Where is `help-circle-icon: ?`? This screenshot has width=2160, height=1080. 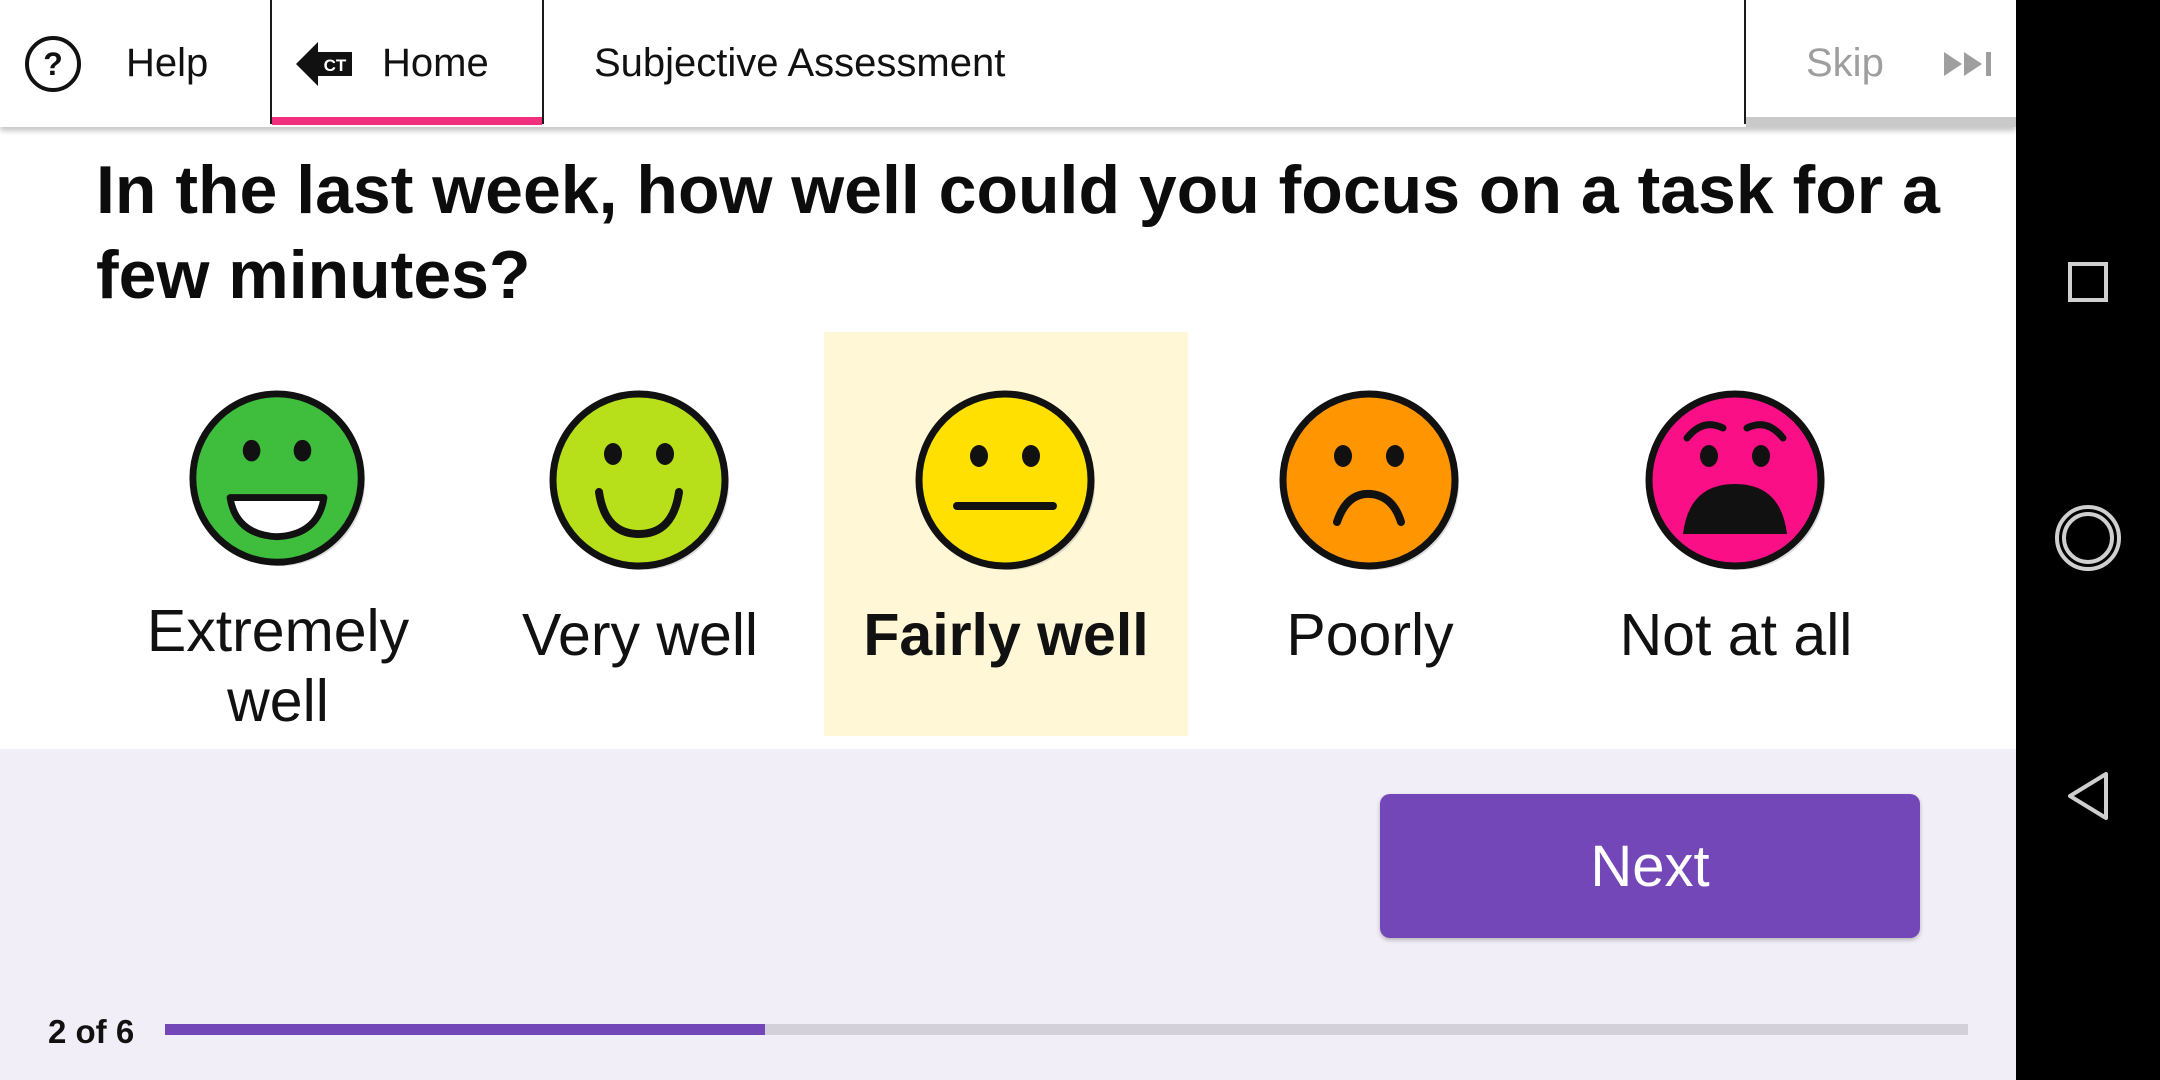
help-circle-icon: ? is located at coordinates (53, 63).